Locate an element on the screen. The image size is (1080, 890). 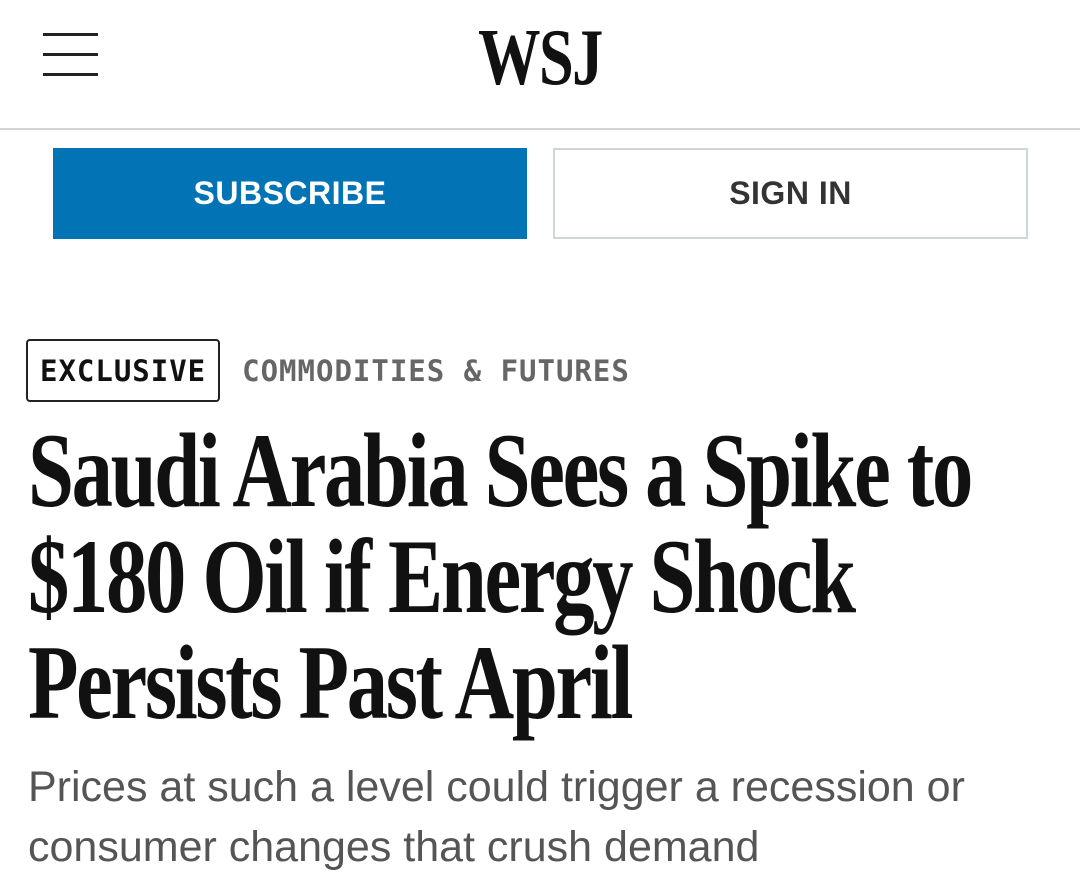
site-header: WSJ is located at coordinates (540, 65).